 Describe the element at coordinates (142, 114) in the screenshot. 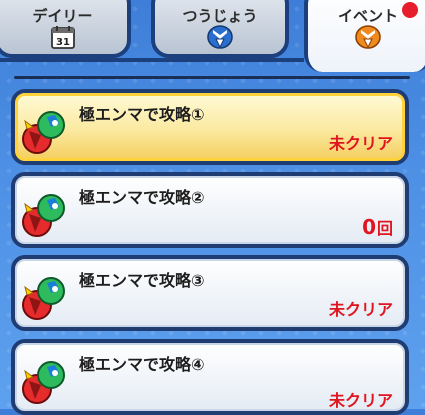

I see `mission-title: 極エンマで攻略①` at that location.